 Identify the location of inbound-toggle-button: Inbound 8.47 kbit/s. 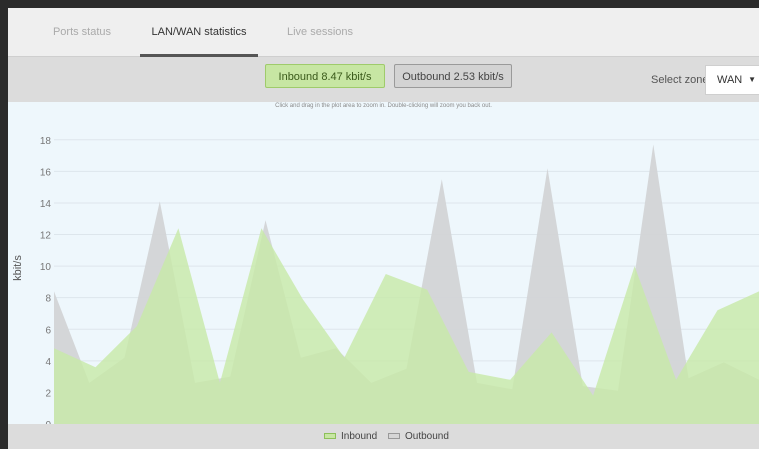
(325, 76).